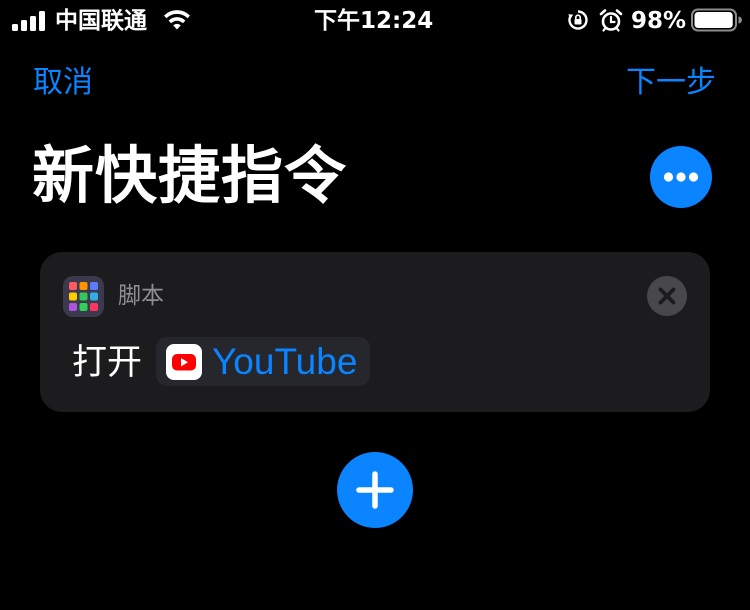 The width and height of the screenshot is (750, 610). I want to click on clock: 下午12:24, so click(374, 21).